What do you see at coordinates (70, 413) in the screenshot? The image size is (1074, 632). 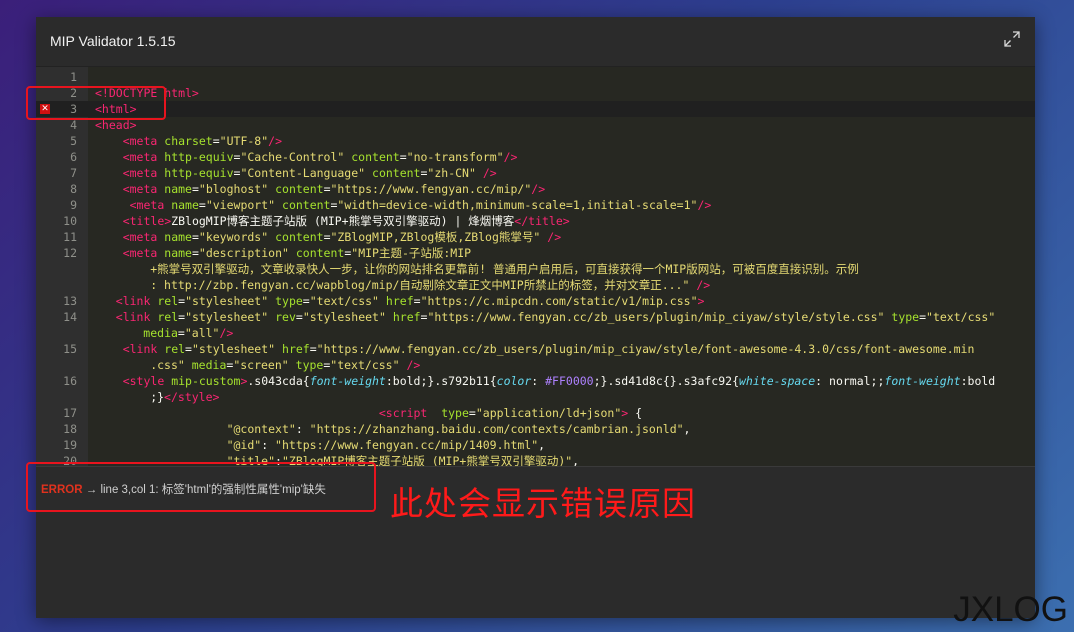 I see `line-number: 17` at bounding box center [70, 413].